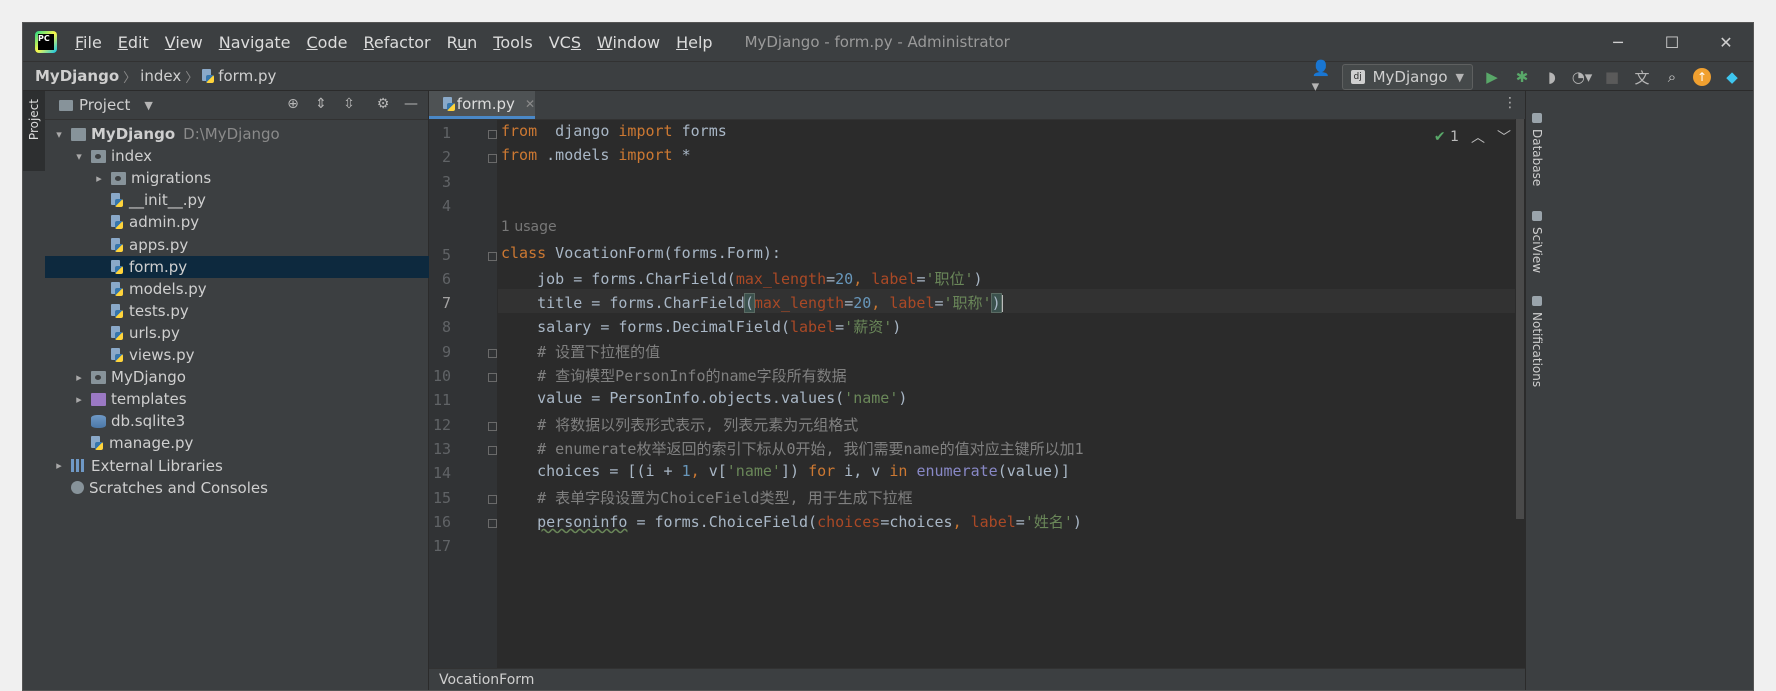  Describe the element at coordinates (1726, 42) in the screenshot. I see `close-window-button: ✕` at that location.